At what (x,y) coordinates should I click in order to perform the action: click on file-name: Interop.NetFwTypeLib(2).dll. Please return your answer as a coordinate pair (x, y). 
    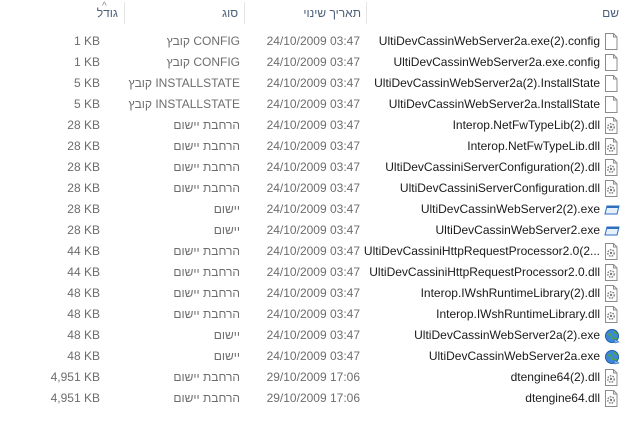
    Looking at the image, I should click on (526, 125).